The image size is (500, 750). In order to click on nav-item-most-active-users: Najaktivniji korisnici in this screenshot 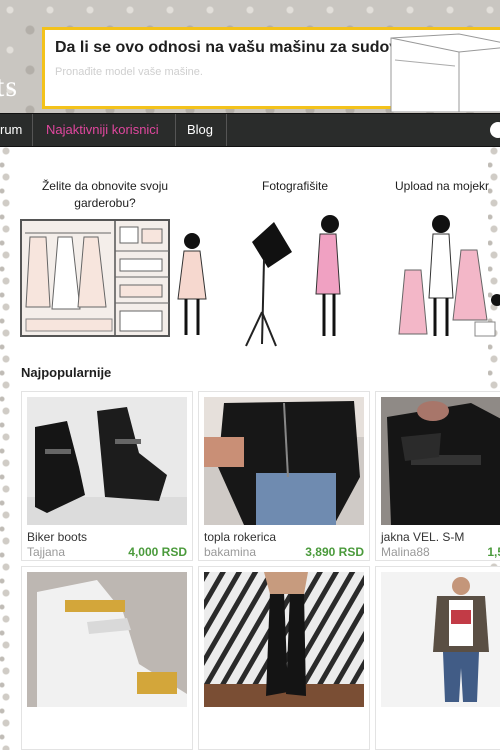, I will do `click(102, 130)`.